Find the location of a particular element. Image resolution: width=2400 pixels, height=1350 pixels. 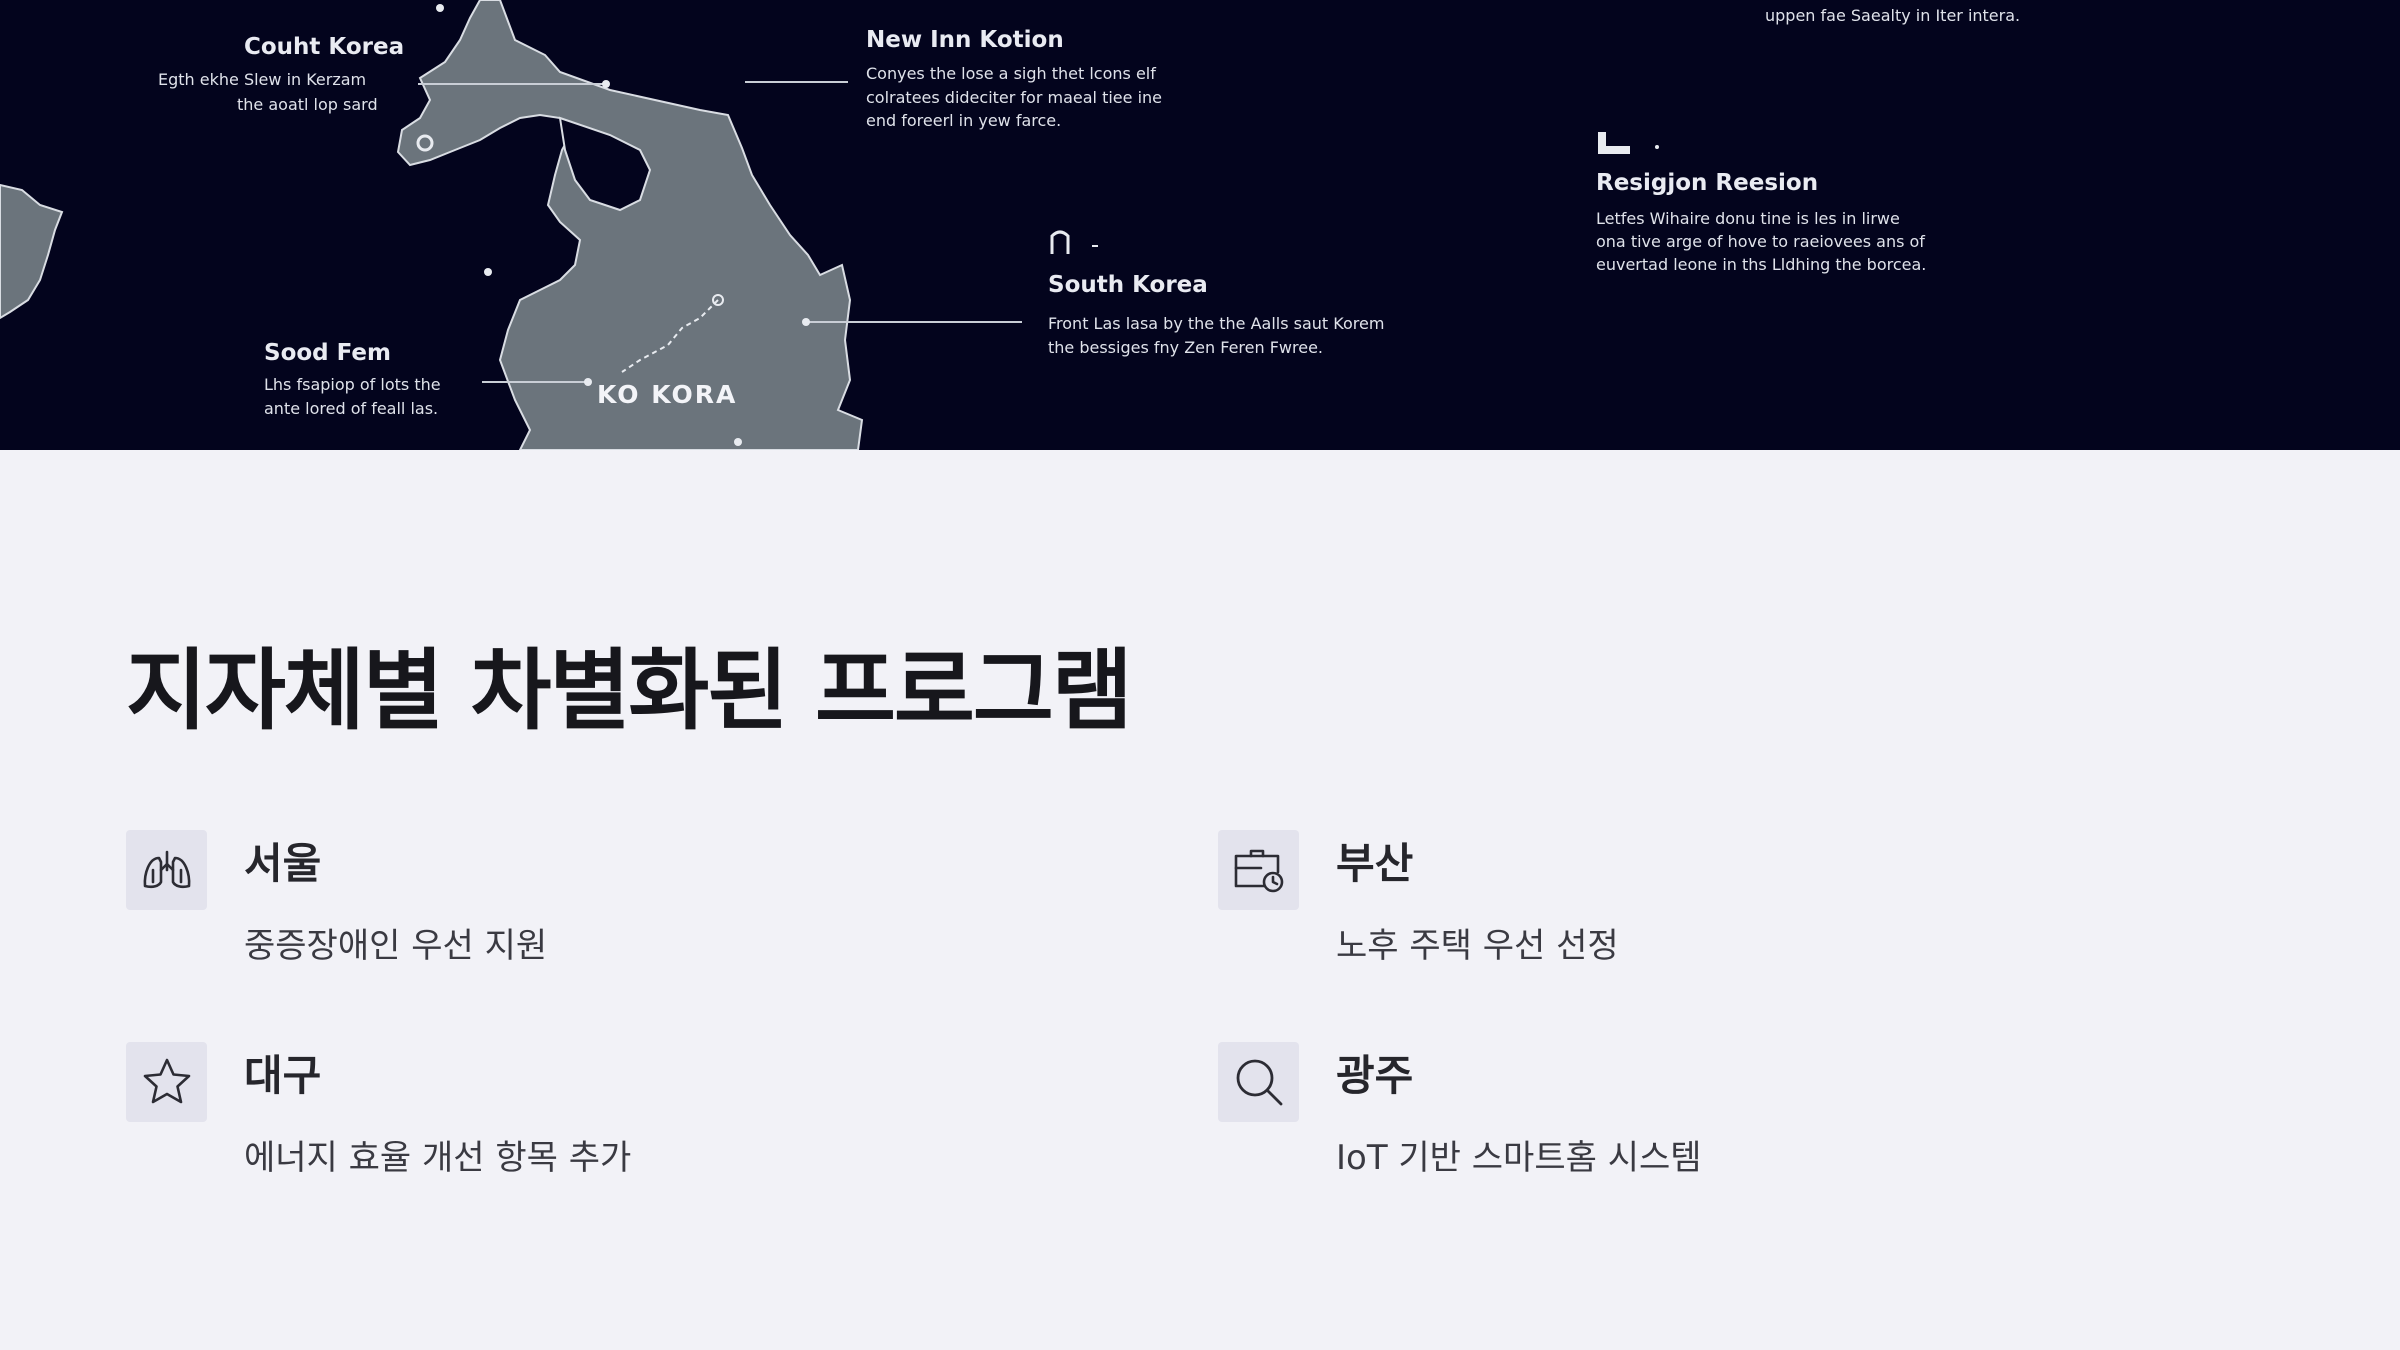

map-text: Egth ekhe Slew in Kerzam is located at coordinates (262, 79).